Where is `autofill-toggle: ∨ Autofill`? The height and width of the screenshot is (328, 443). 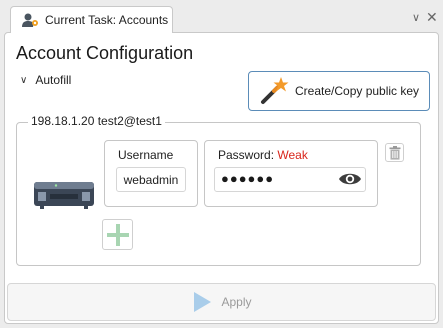 autofill-toggle: ∨ Autofill is located at coordinates (45, 80).